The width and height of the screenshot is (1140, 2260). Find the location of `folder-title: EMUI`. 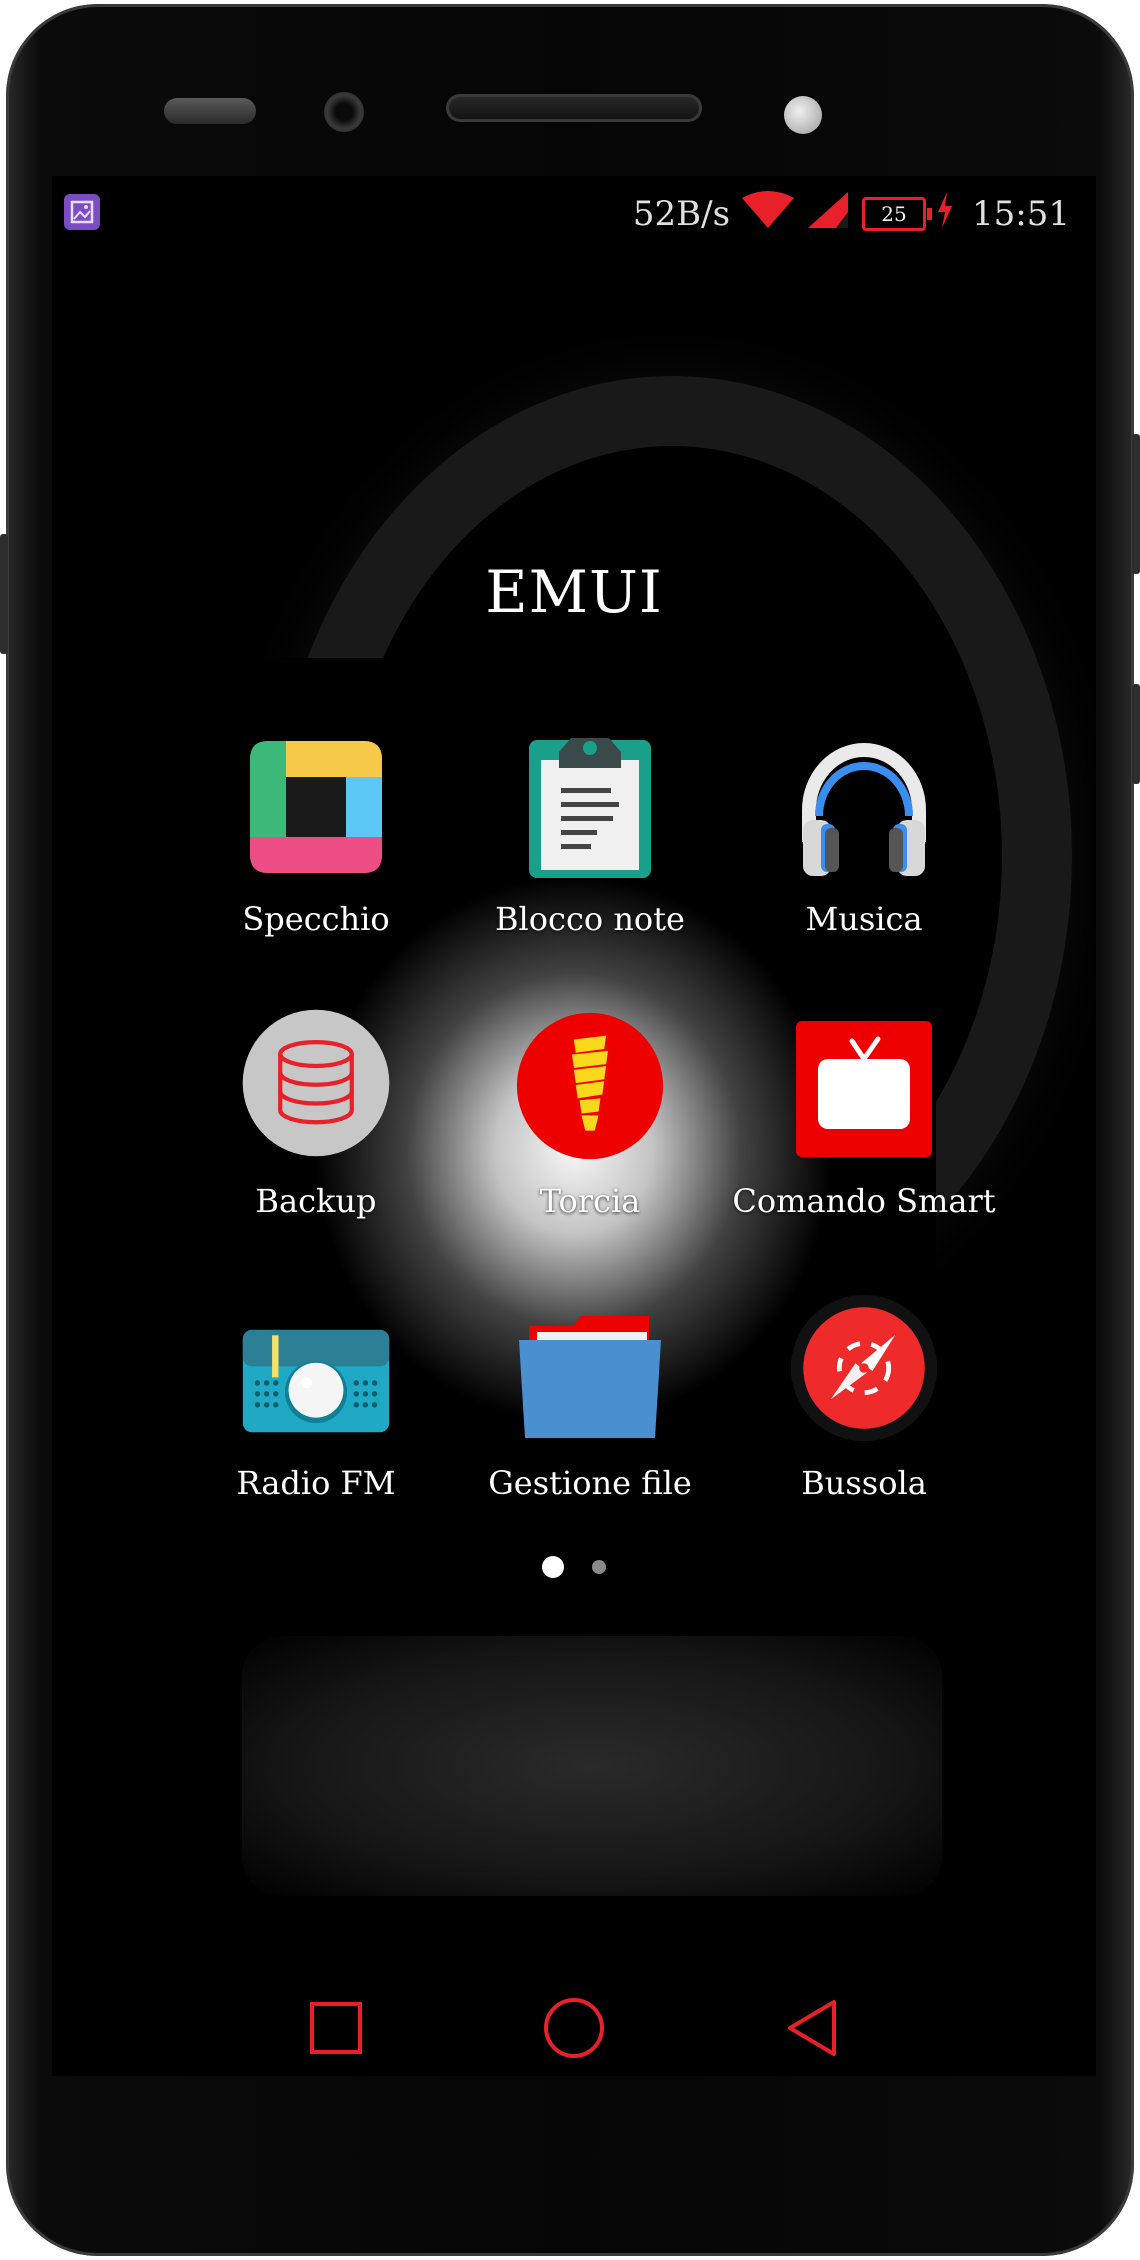

folder-title: EMUI is located at coordinates (574, 592).